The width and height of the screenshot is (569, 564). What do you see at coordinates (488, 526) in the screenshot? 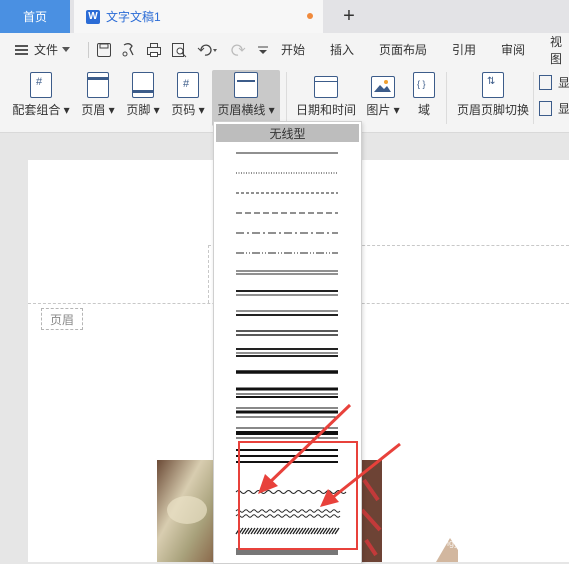
I see `watermark-text: Bai du 经验` at bounding box center [488, 526].